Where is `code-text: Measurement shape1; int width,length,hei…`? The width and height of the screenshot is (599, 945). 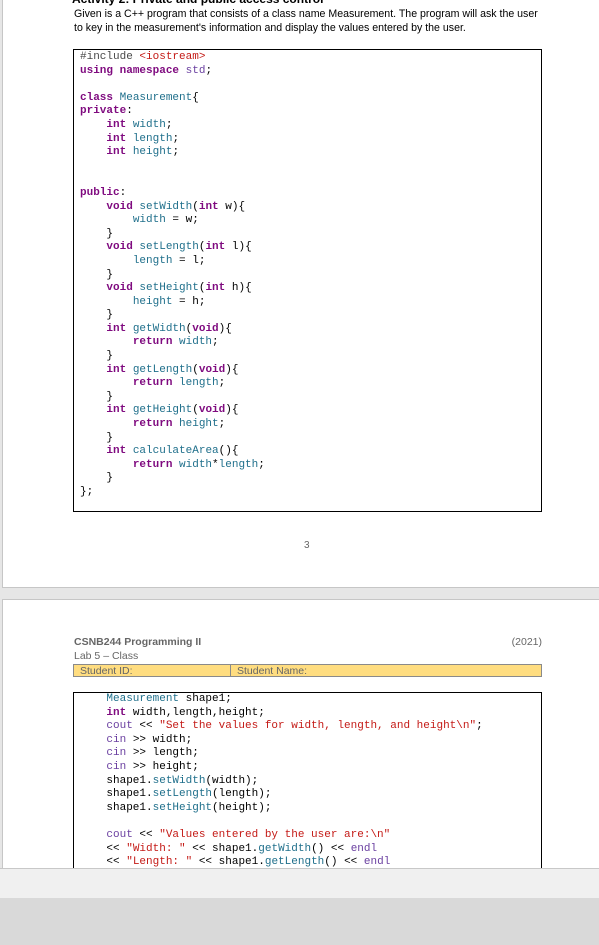
code-text: Measurement shape1; int width,length,hei… is located at coordinates (294, 781).